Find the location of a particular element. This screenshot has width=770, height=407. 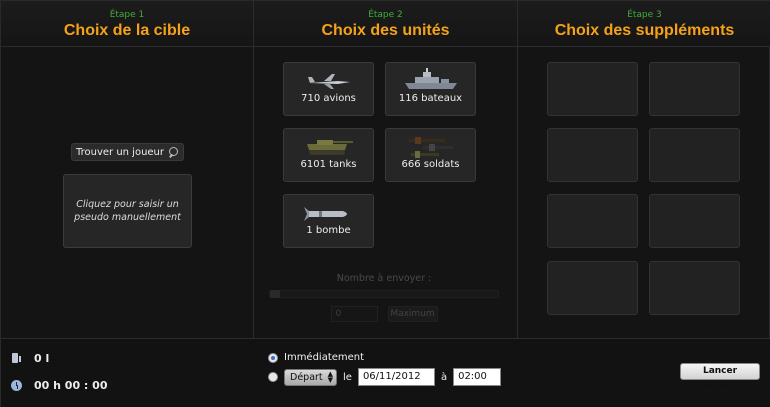

step3-number: Étape 3 is located at coordinates (644, 15).